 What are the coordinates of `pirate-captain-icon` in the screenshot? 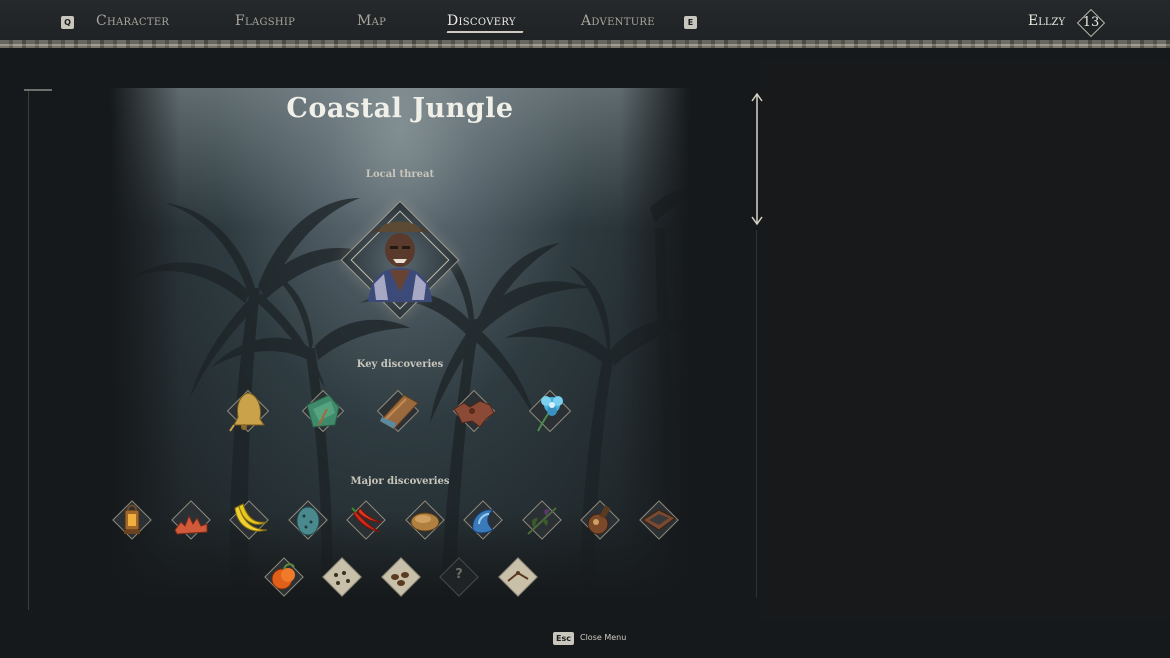 It's located at (400, 261).